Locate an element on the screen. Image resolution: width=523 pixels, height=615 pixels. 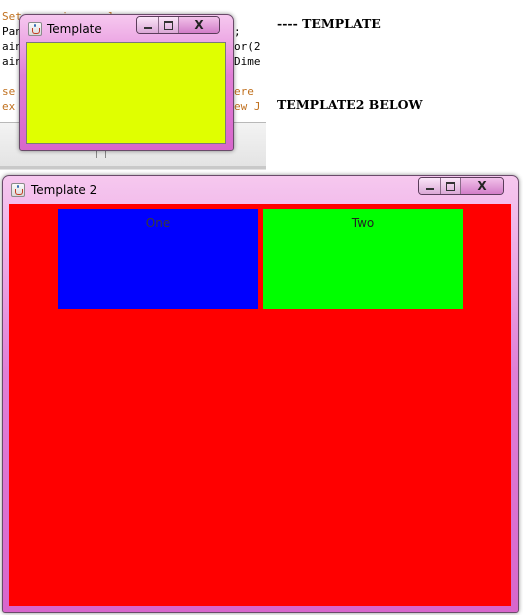
code-line-fragment: ew J is located at coordinates (247, 106).